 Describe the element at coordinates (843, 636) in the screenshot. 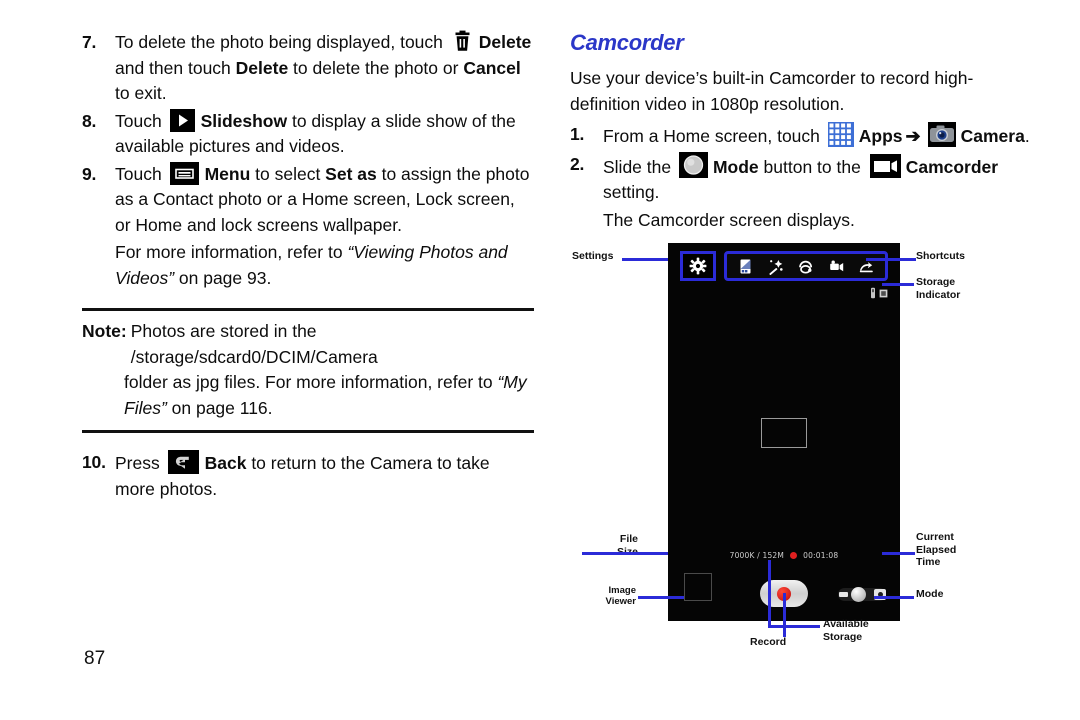

I see `callout-available-storage-line-2: Storage` at that location.